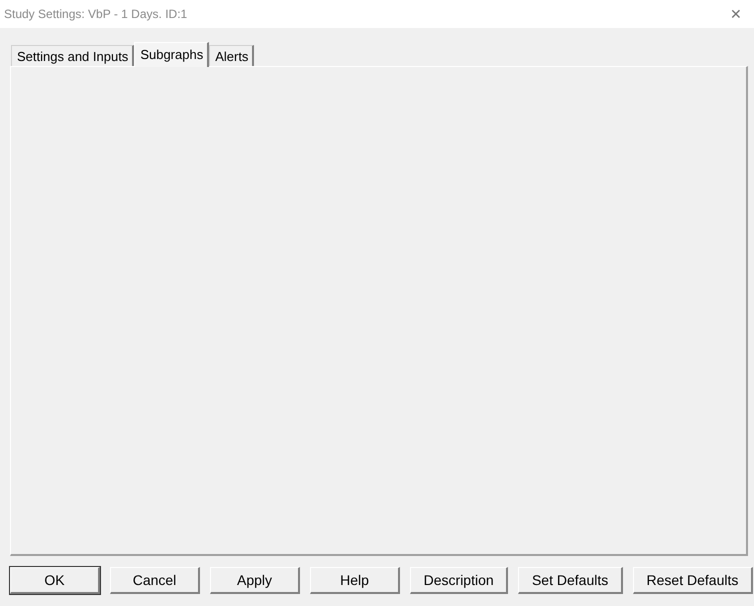 The width and height of the screenshot is (754, 606). Describe the element at coordinates (570, 580) in the screenshot. I see `dialog-button: Set Defaults` at that location.